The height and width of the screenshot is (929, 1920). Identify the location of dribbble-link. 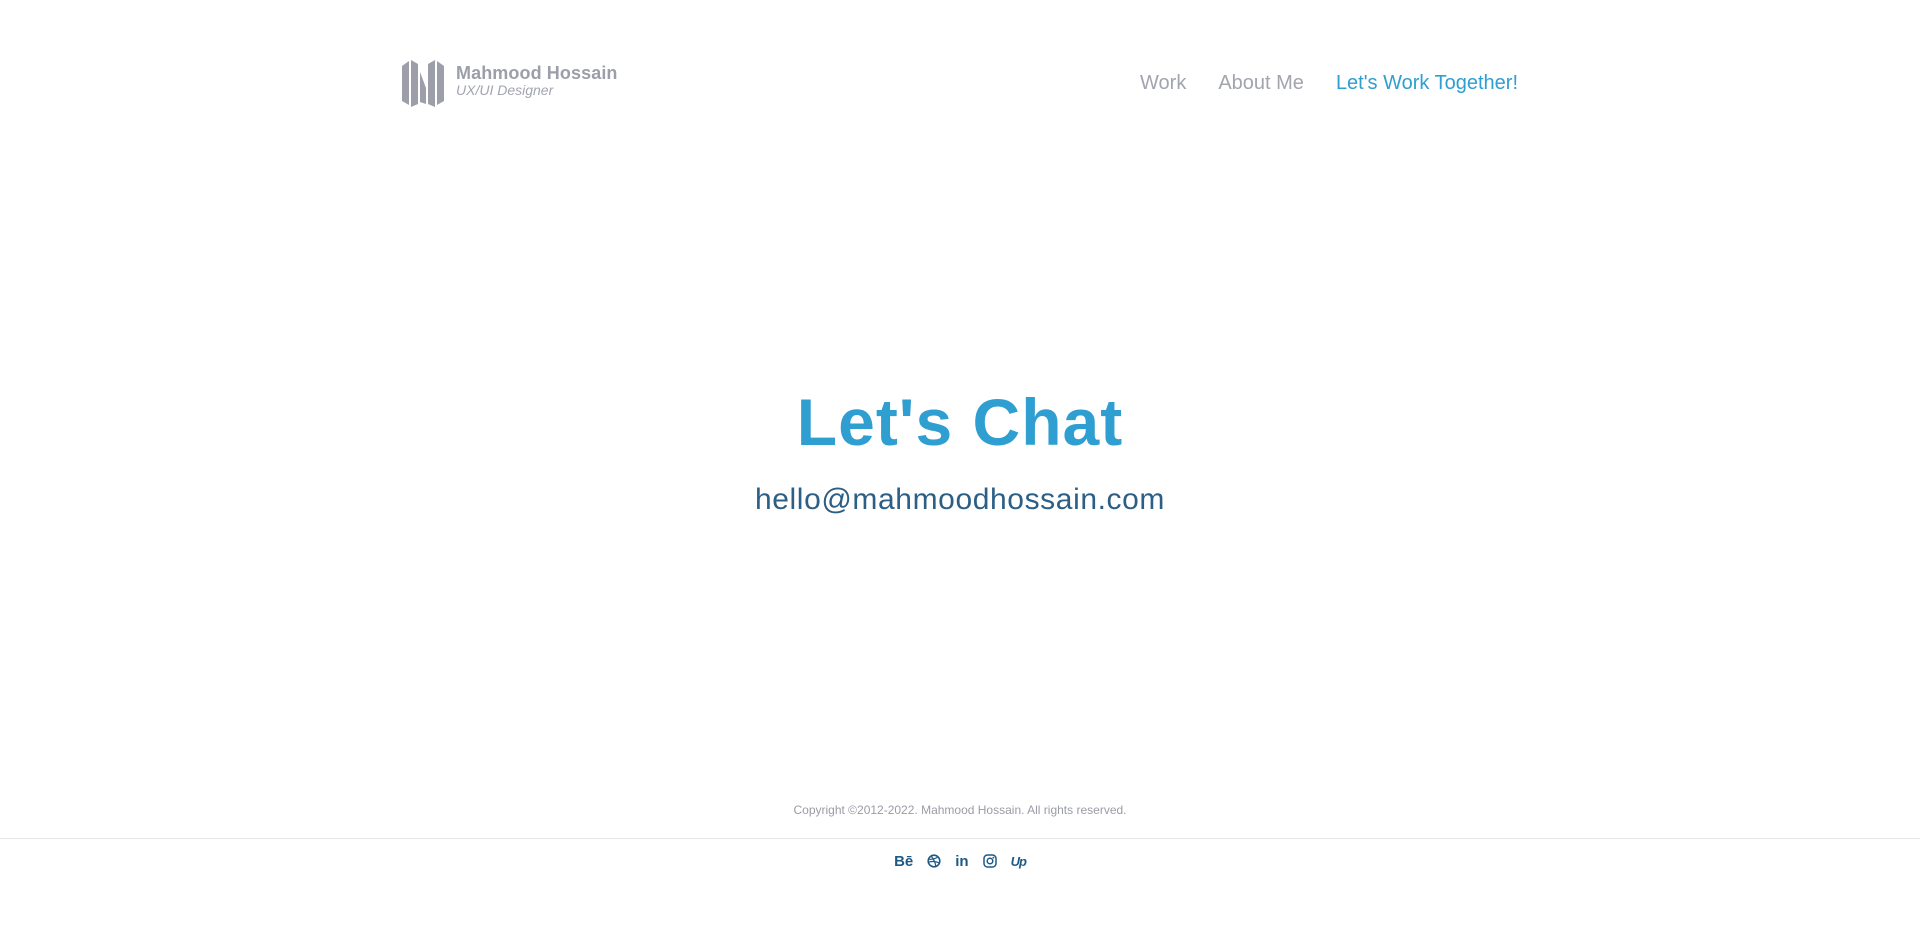
(934, 861).